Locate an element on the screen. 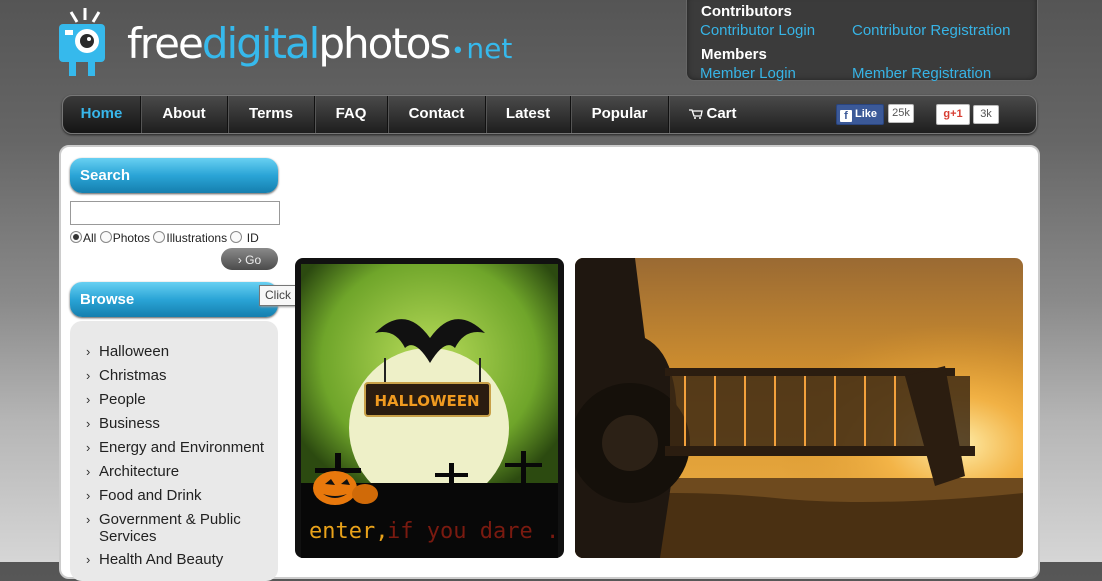 The width and height of the screenshot is (1102, 581). browse-heading: Browse is located at coordinates (174, 299).